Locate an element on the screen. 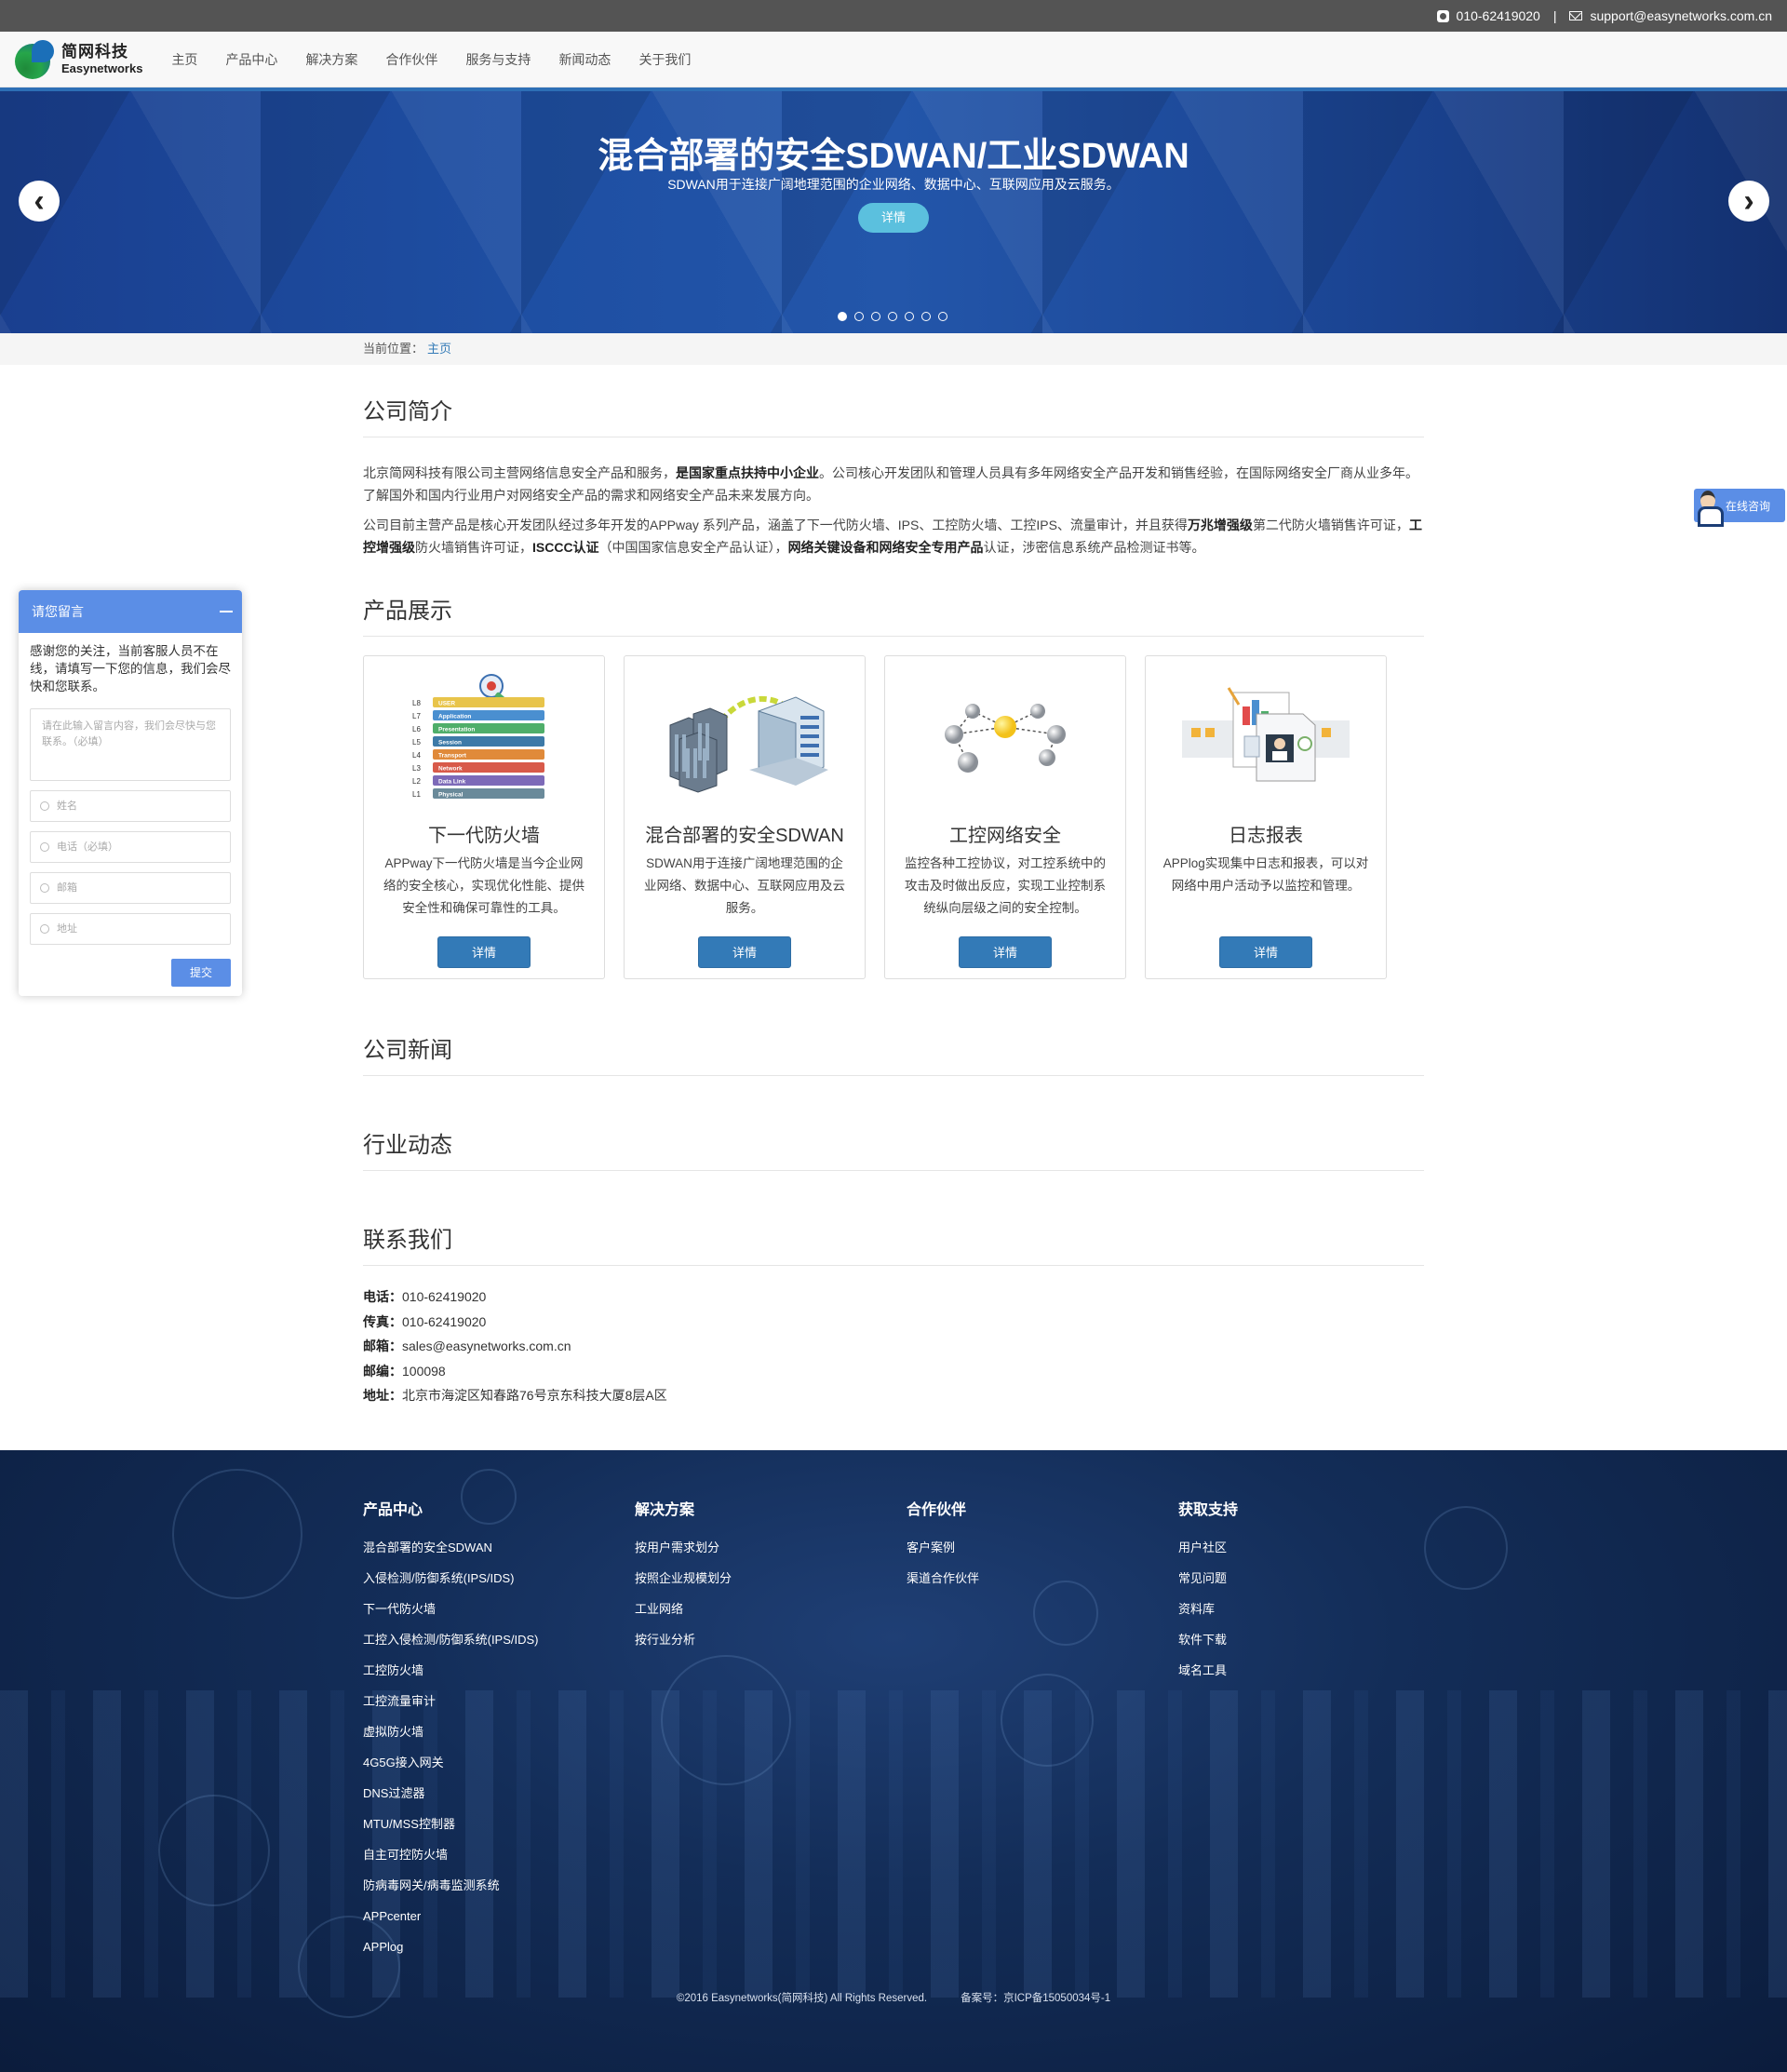 Image resolution: width=1787 pixels, height=2072 pixels. buildings-network-icon is located at coordinates (744, 739).